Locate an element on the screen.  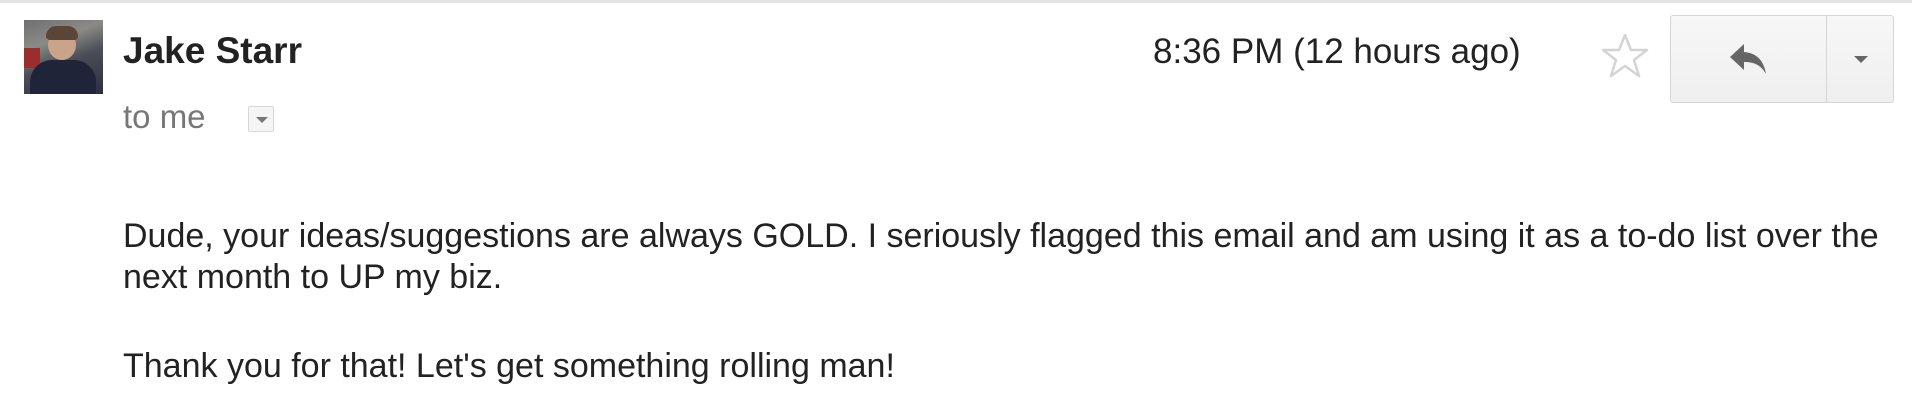
divider is located at coordinates (956, 1).